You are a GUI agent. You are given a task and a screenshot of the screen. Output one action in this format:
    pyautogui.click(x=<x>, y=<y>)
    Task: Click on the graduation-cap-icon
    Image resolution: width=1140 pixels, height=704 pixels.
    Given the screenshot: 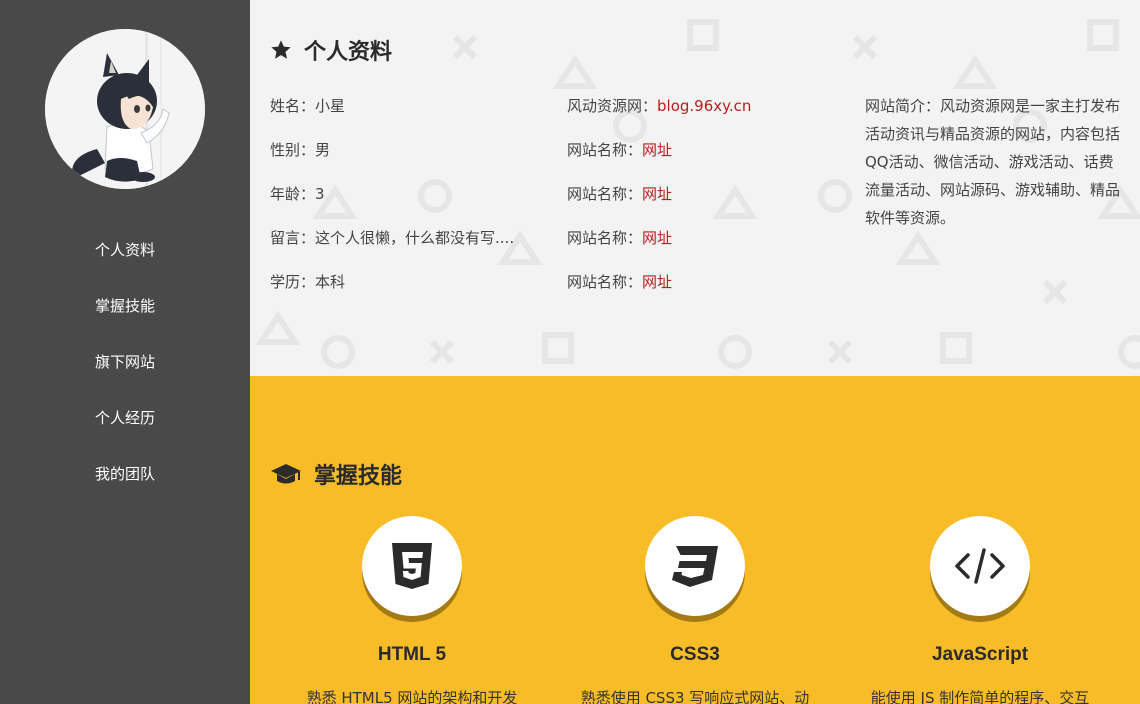 What is the action you would take?
    pyautogui.click(x=286, y=474)
    